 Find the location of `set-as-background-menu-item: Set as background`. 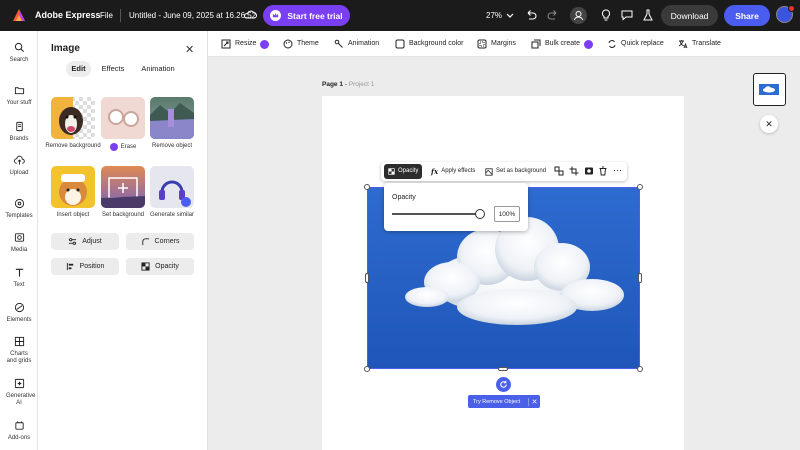

set-as-background-menu-item: Set as background is located at coordinates (515, 171).